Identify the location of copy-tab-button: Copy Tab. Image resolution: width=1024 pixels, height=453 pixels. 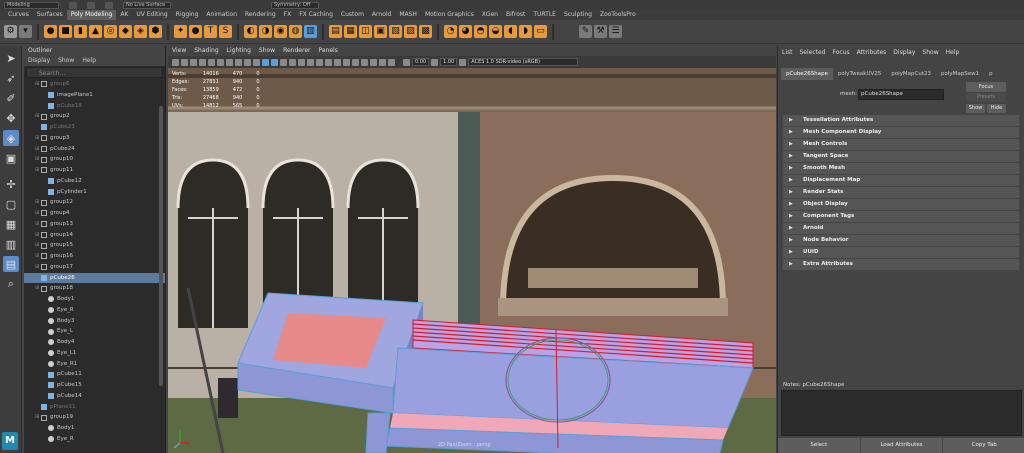
(983, 445).